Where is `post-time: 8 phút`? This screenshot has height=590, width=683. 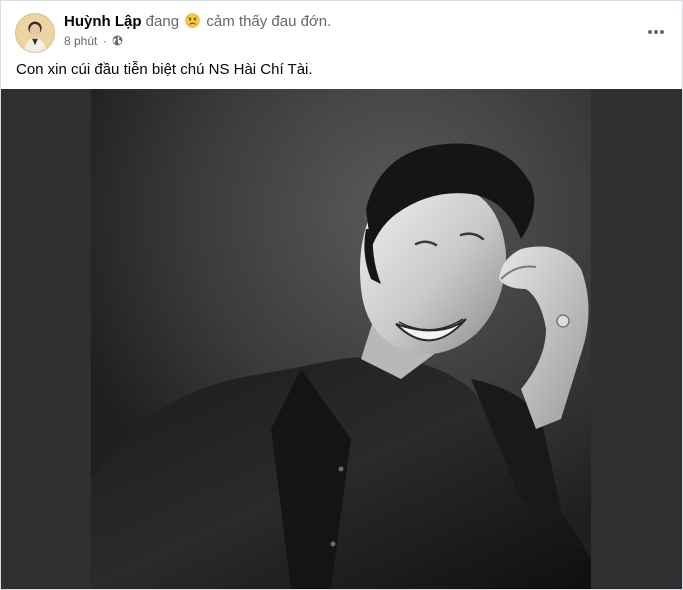
post-time: 8 phút is located at coordinates (80, 41).